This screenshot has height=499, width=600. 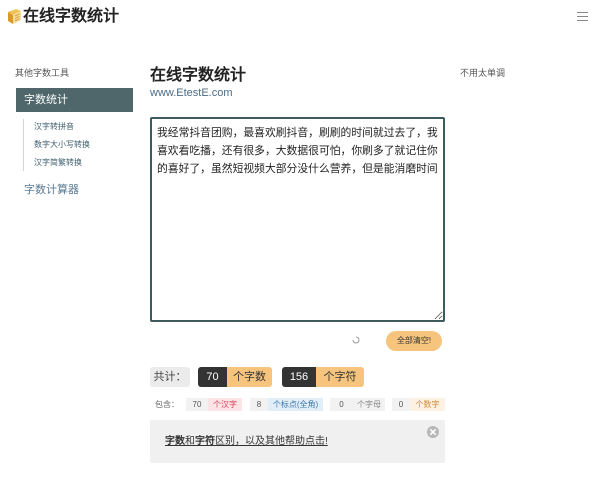 I want to click on close-circle-icon, so click(x=433, y=432).